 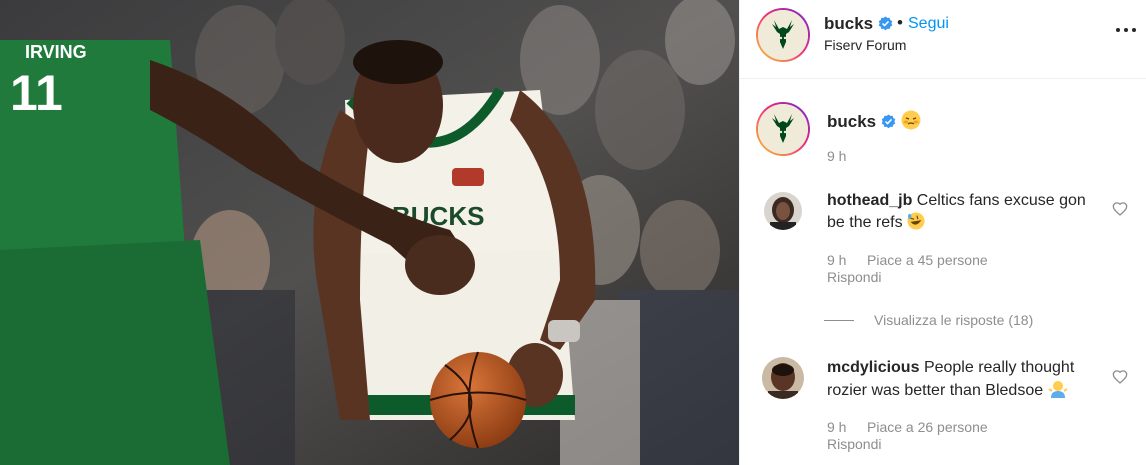 I want to click on post-header: bucks • Segui Fiserv Forum, so click(x=943, y=39).